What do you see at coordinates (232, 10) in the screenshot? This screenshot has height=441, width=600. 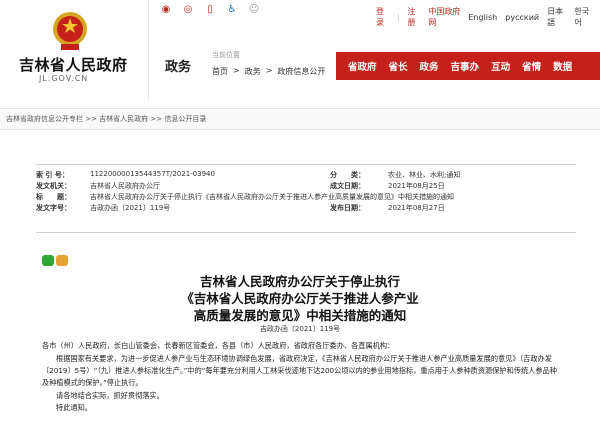 I see `accessibility-icon: ♿` at bounding box center [232, 10].